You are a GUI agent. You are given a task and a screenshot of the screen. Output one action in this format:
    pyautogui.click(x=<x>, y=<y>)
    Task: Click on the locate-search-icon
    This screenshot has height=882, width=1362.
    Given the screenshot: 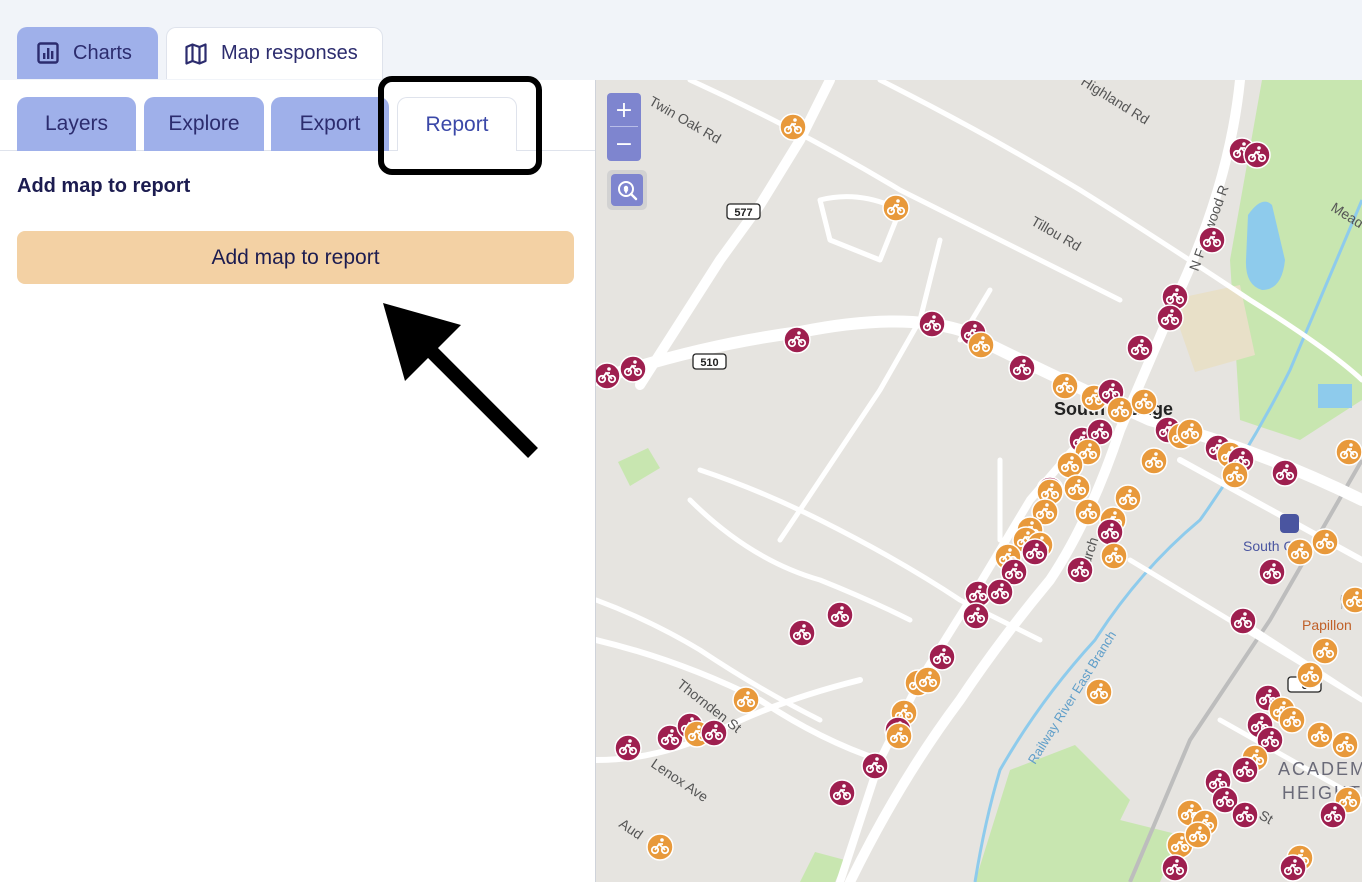 What is the action you would take?
    pyautogui.click(x=628, y=191)
    